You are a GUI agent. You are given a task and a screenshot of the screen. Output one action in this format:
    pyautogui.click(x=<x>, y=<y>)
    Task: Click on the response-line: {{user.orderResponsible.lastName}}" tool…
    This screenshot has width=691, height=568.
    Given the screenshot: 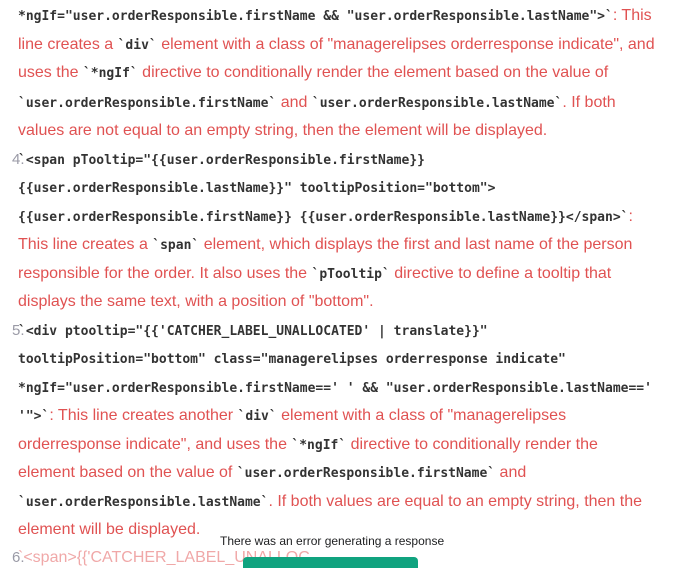 What is the action you would take?
    pyautogui.click(x=256, y=188)
    